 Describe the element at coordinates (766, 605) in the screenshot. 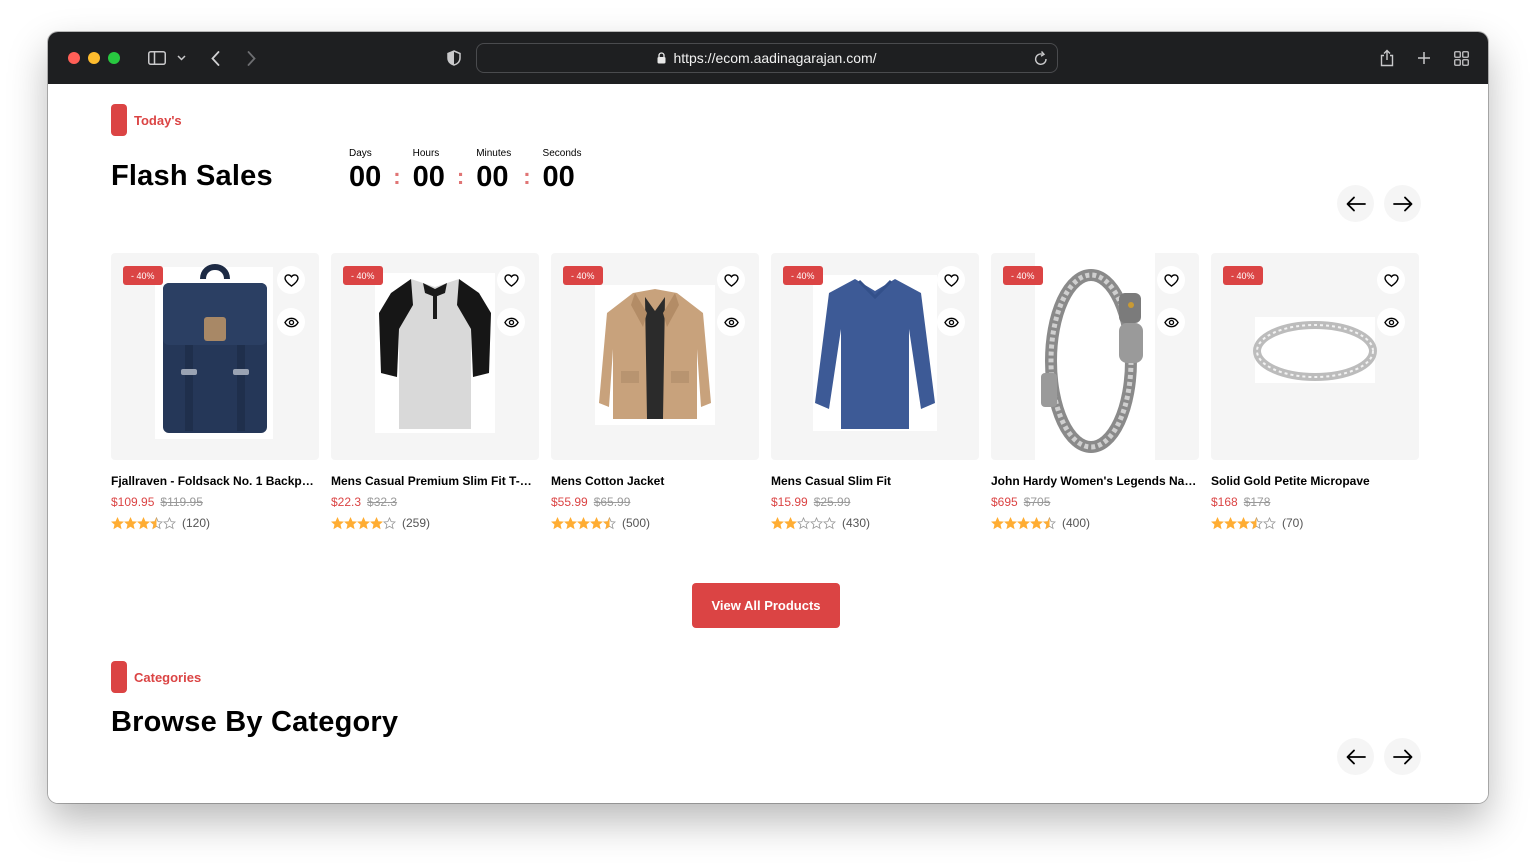

I see `view-all-products-button: View All Products` at that location.